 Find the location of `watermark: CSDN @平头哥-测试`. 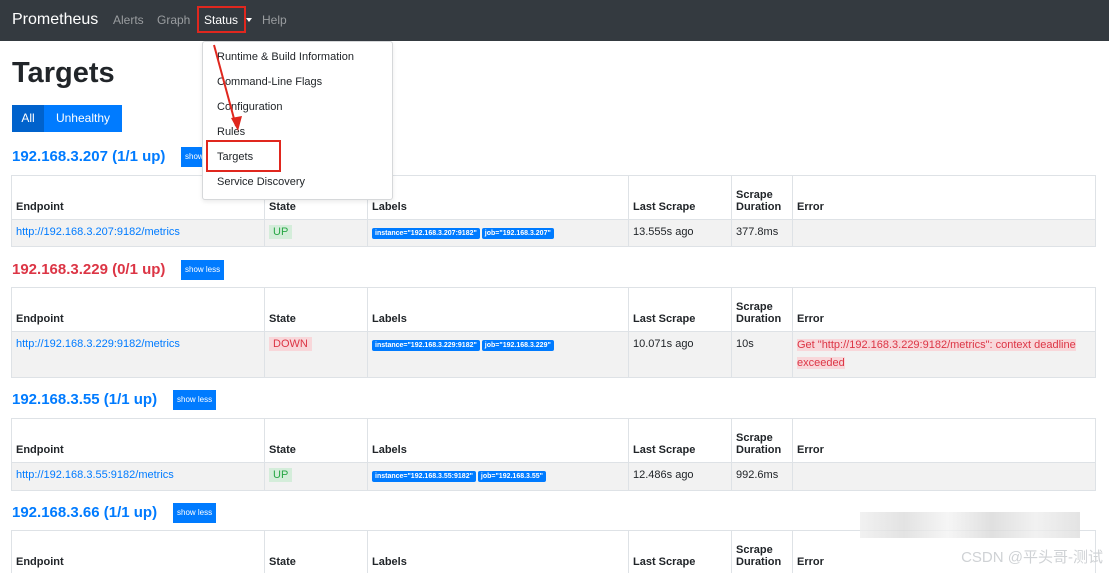

watermark: CSDN @平头哥-测试 is located at coordinates (1032, 557).